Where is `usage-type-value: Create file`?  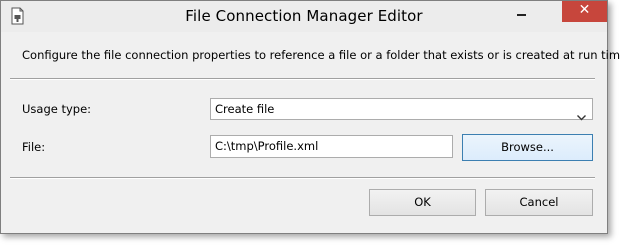
usage-type-value: Create file is located at coordinates (245, 109).